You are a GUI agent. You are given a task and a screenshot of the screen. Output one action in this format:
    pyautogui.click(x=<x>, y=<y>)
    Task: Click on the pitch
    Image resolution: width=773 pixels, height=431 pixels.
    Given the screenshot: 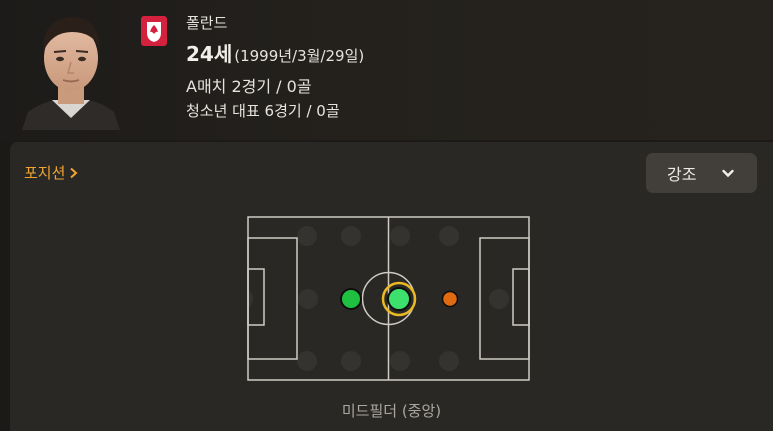 What is the action you would take?
    pyautogui.click(x=382, y=299)
    